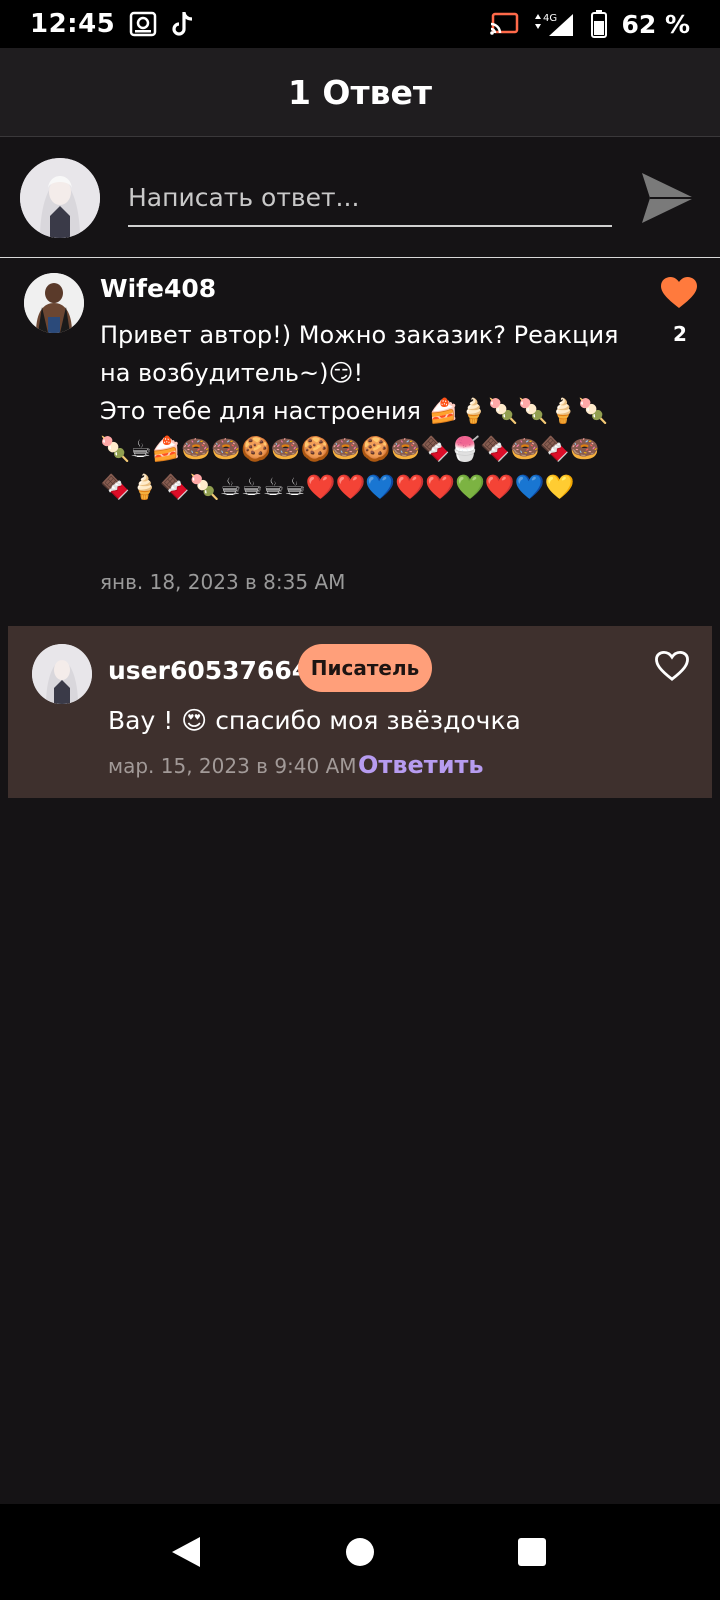 The height and width of the screenshot is (1600, 720). I want to click on home-icon, so click(360, 1552).